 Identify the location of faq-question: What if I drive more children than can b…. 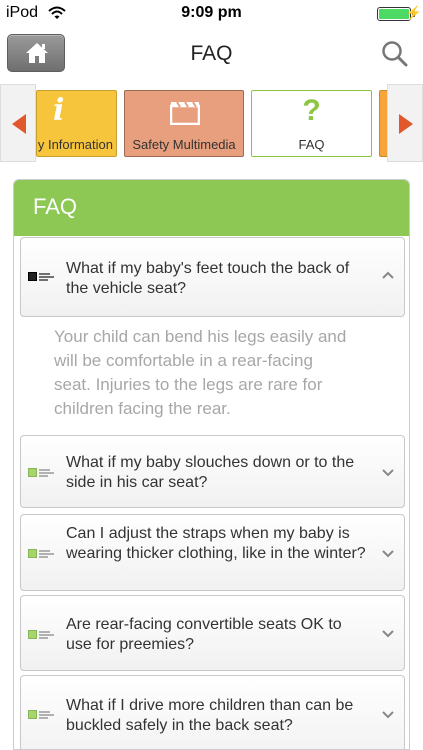
(210, 715).